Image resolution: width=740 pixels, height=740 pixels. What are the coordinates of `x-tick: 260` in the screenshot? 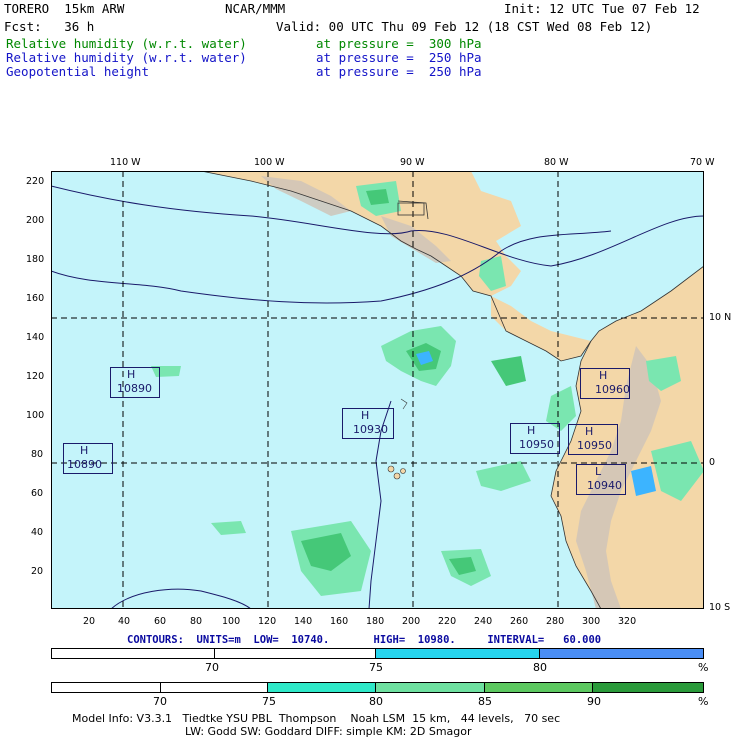 It's located at (519, 621).